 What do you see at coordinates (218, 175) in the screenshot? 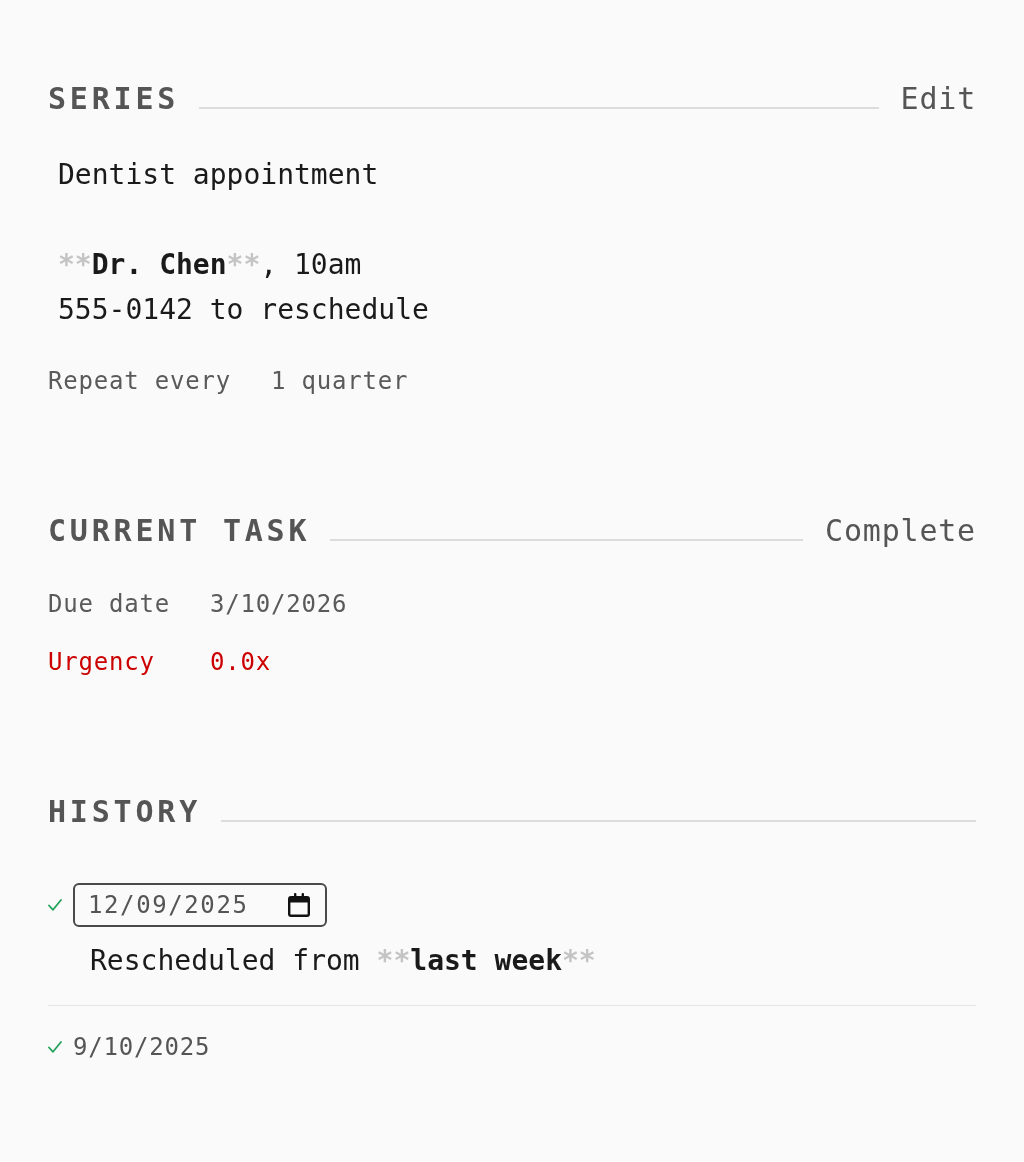
I see `series-title: Dentist appointment` at bounding box center [218, 175].